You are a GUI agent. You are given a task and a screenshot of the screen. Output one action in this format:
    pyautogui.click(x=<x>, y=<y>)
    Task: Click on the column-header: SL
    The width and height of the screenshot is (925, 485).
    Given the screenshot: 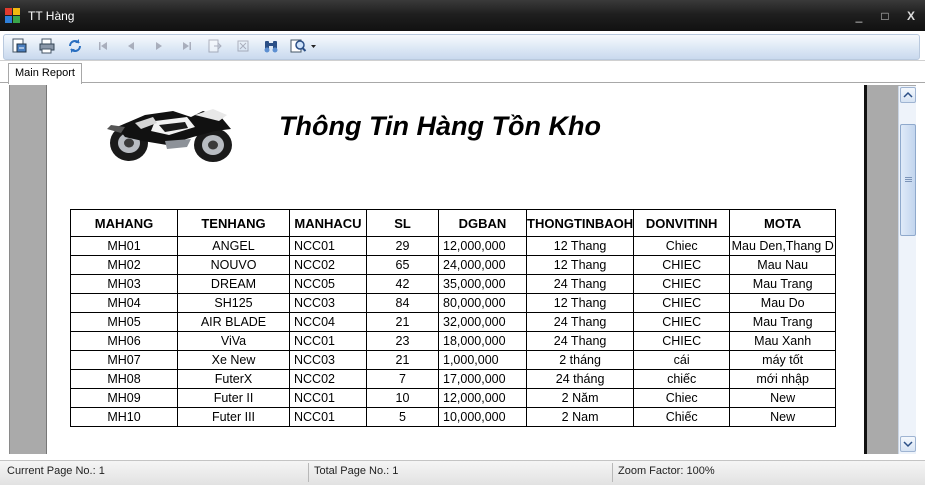 What is the action you would take?
    pyautogui.click(x=402, y=223)
    